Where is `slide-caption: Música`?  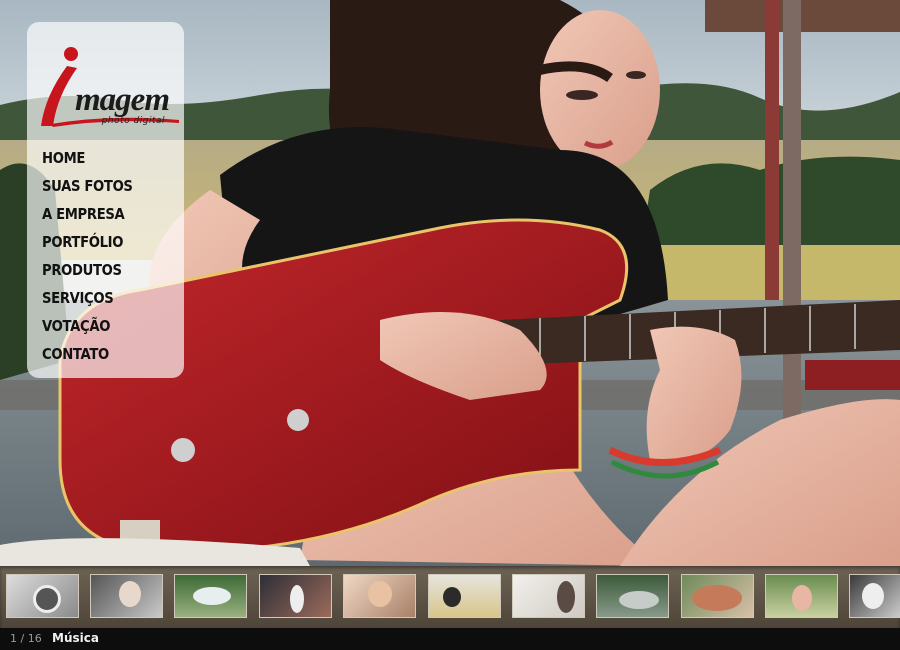
slide-caption: Música is located at coordinates (75, 638).